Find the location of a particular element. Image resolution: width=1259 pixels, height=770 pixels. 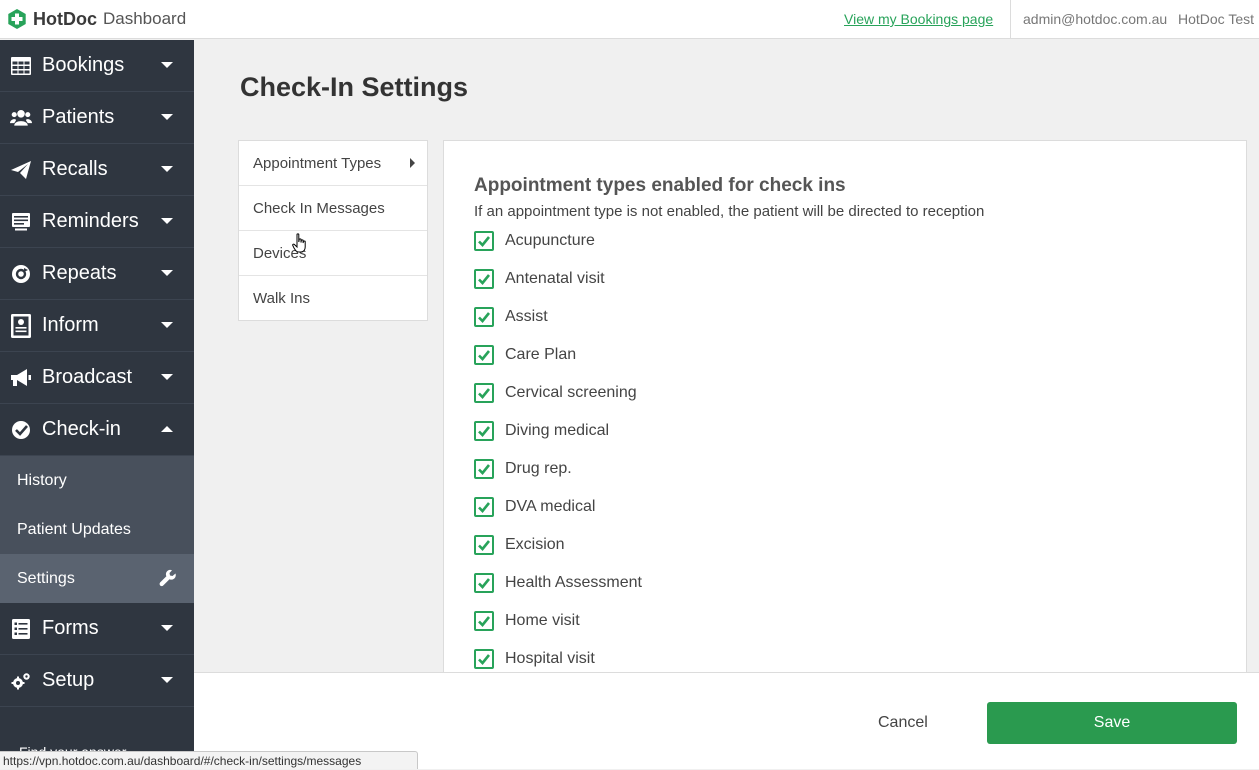

sidebar-item-patients: Patients is located at coordinates (97, 118).